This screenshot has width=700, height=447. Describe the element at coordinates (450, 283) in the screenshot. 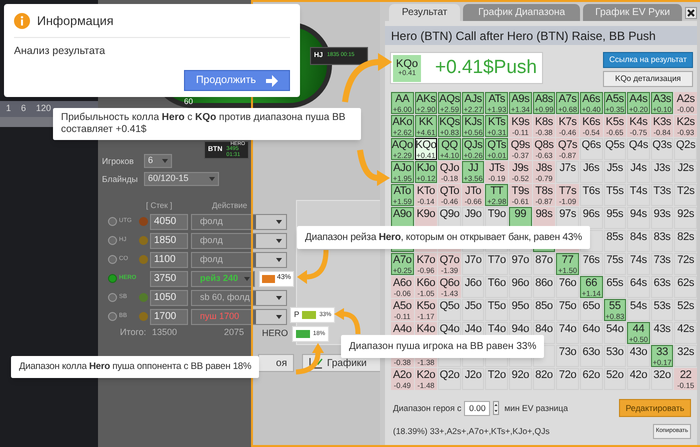

I see `hand-label: Q6o` at that location.